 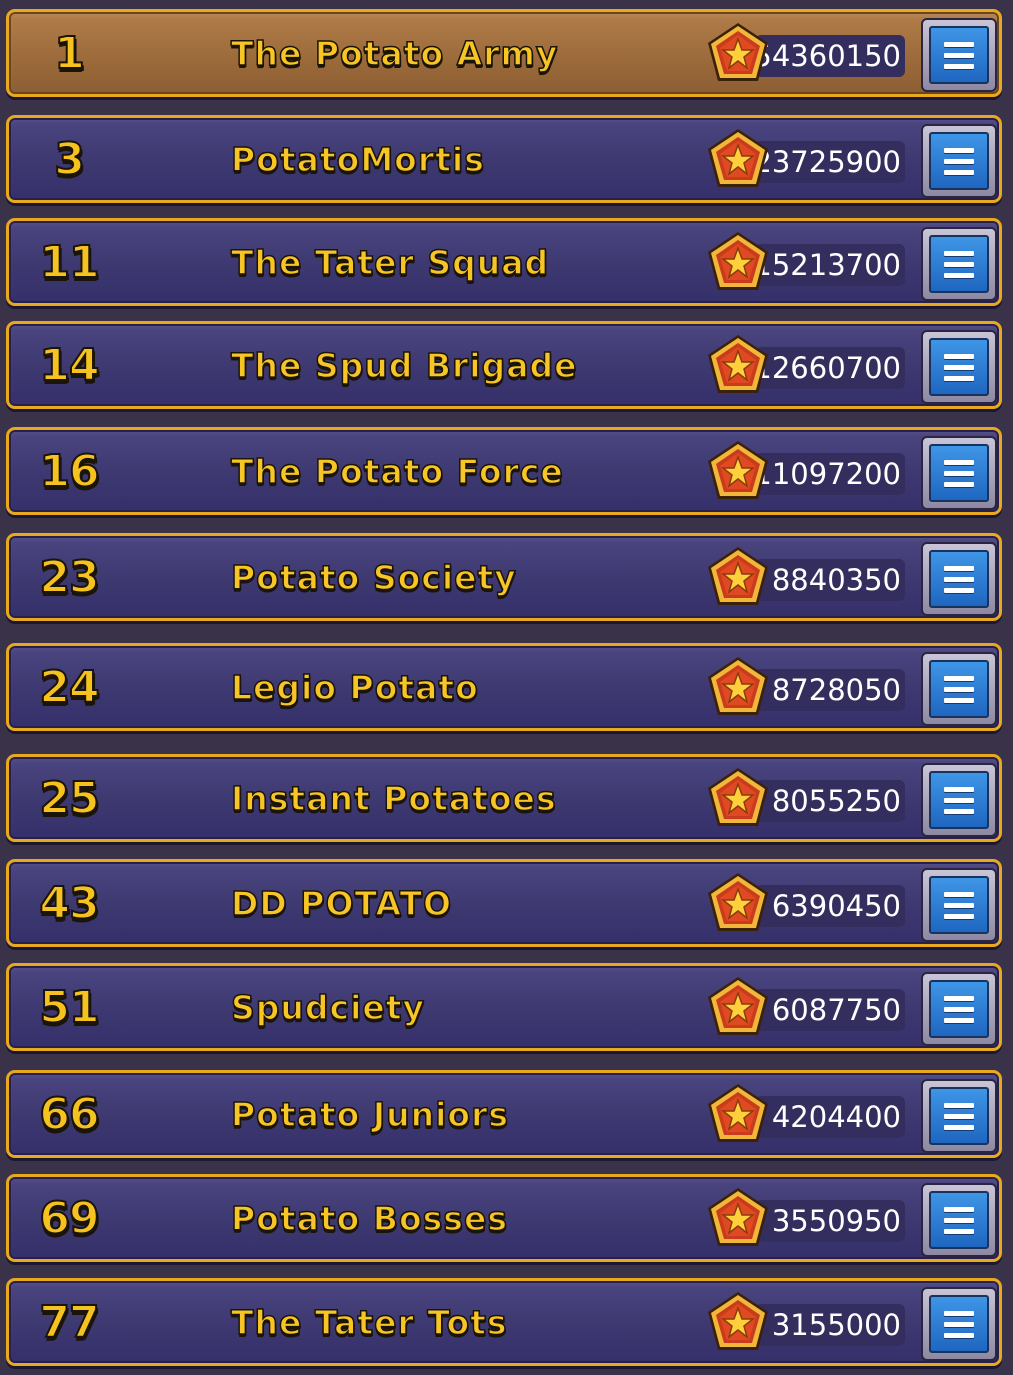 I want to click on rank-number: 23, so click(x=69, y=577).